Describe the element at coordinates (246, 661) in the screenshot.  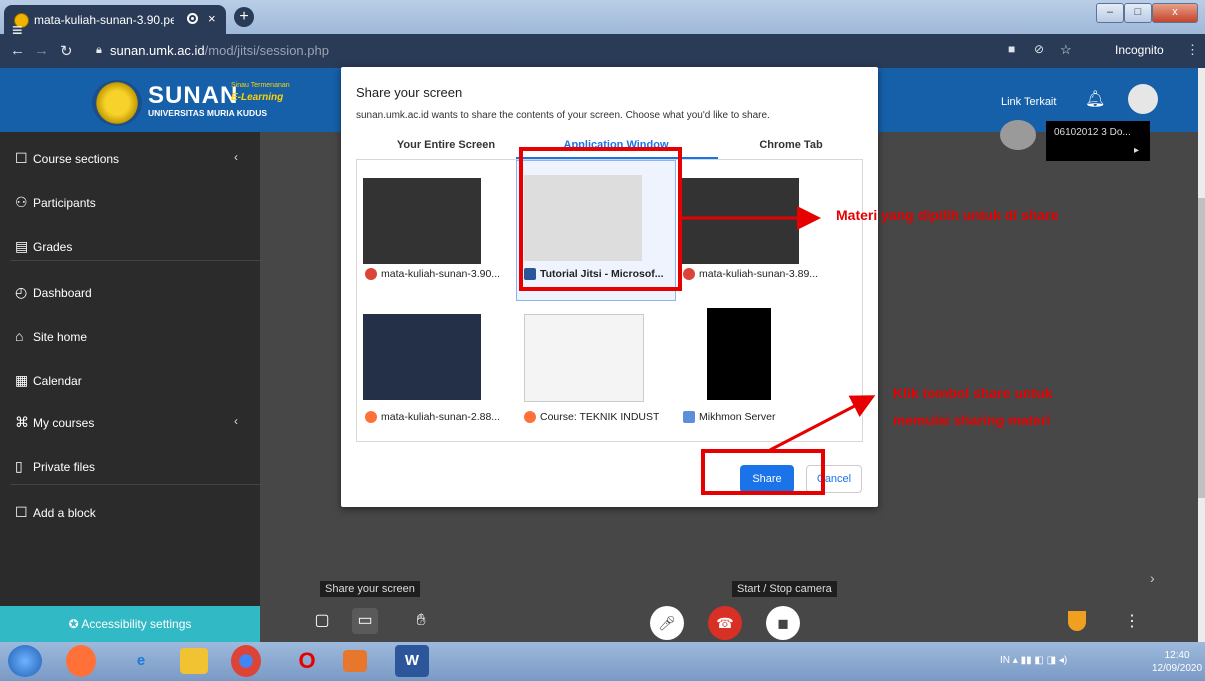
I see `chrome-icon` at that location.